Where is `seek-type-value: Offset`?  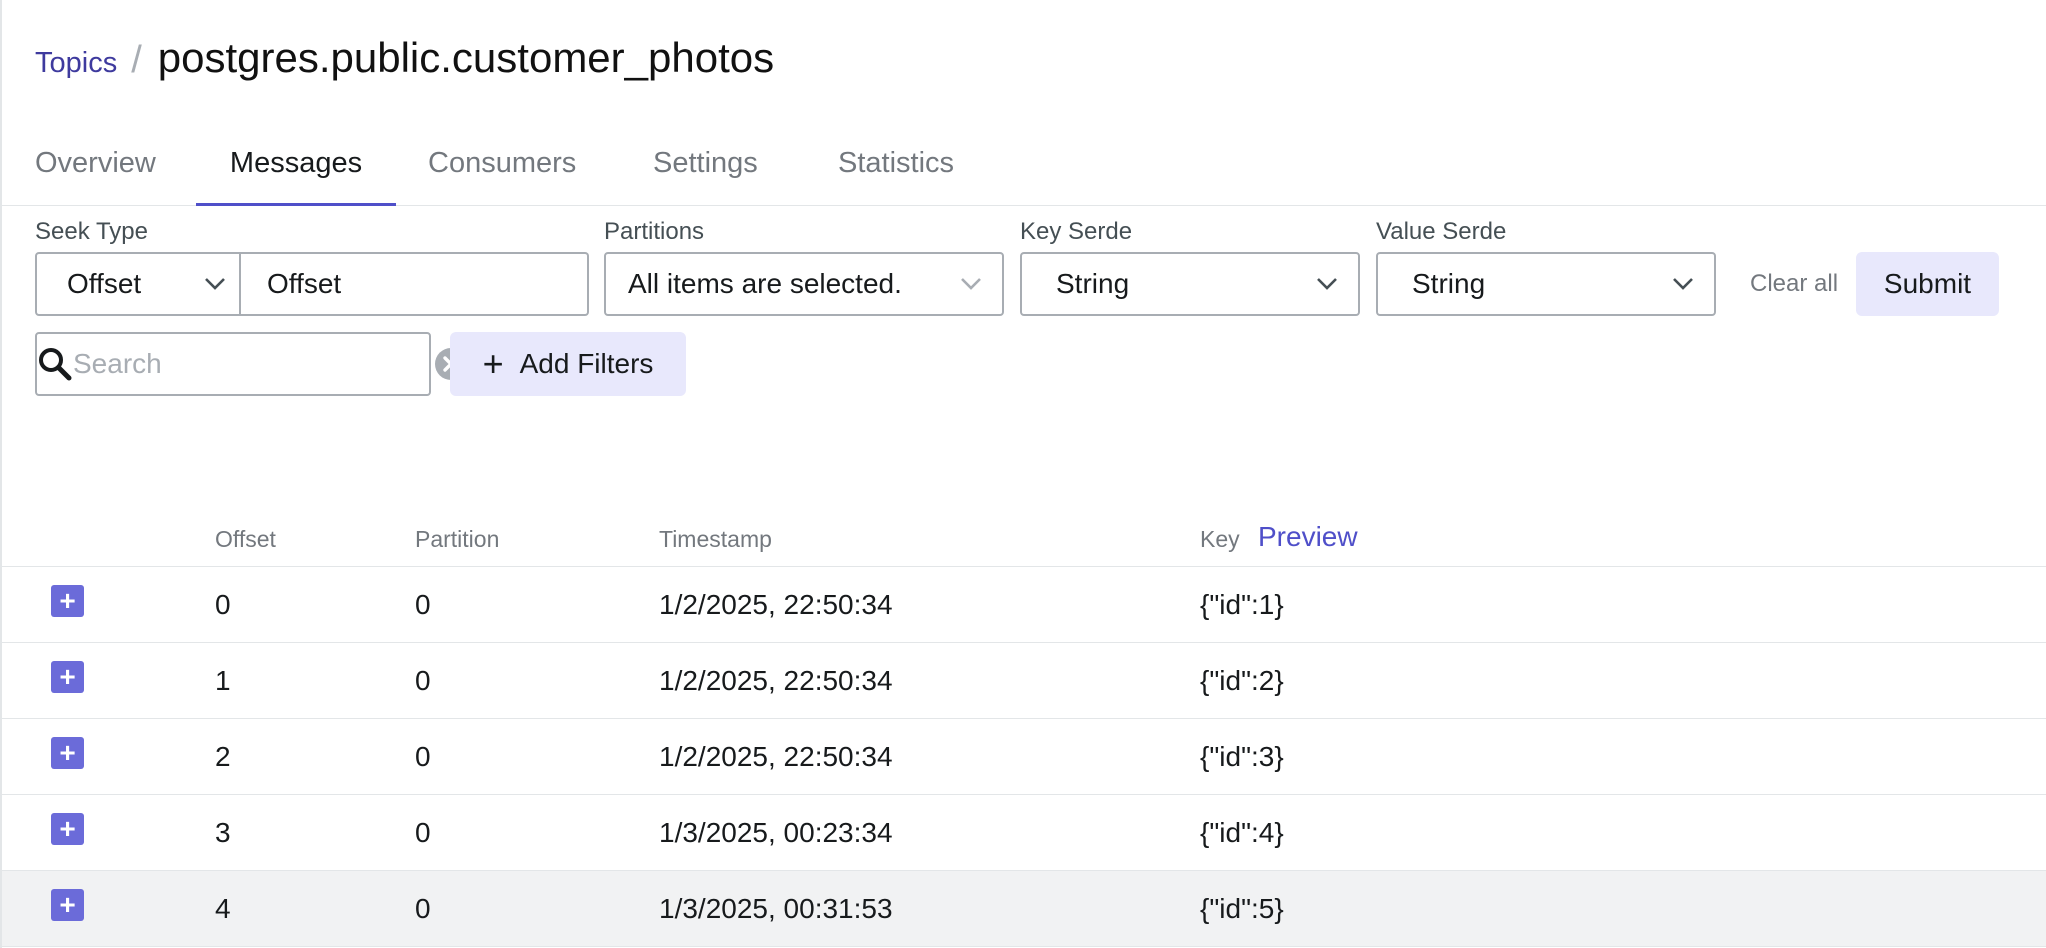 seek-type-value: Offset is located at coordinates (104, 283).